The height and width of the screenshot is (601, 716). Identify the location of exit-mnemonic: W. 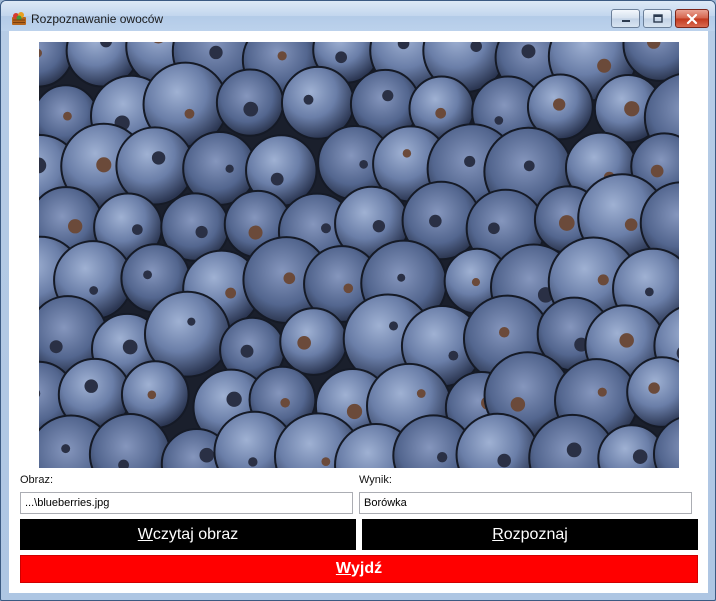
(343, 568).